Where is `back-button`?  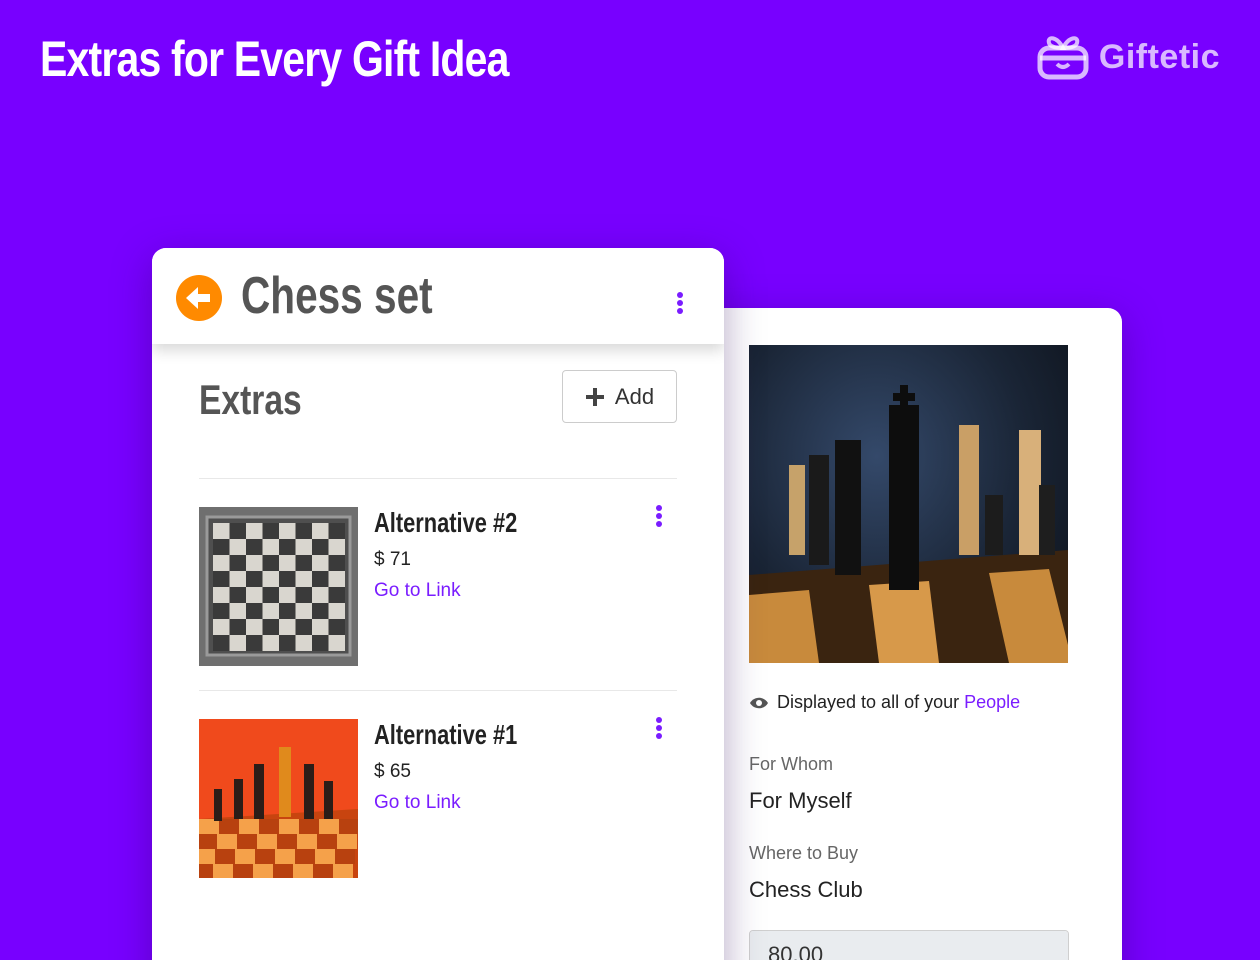
back-button is located at coordinates (199, 298).